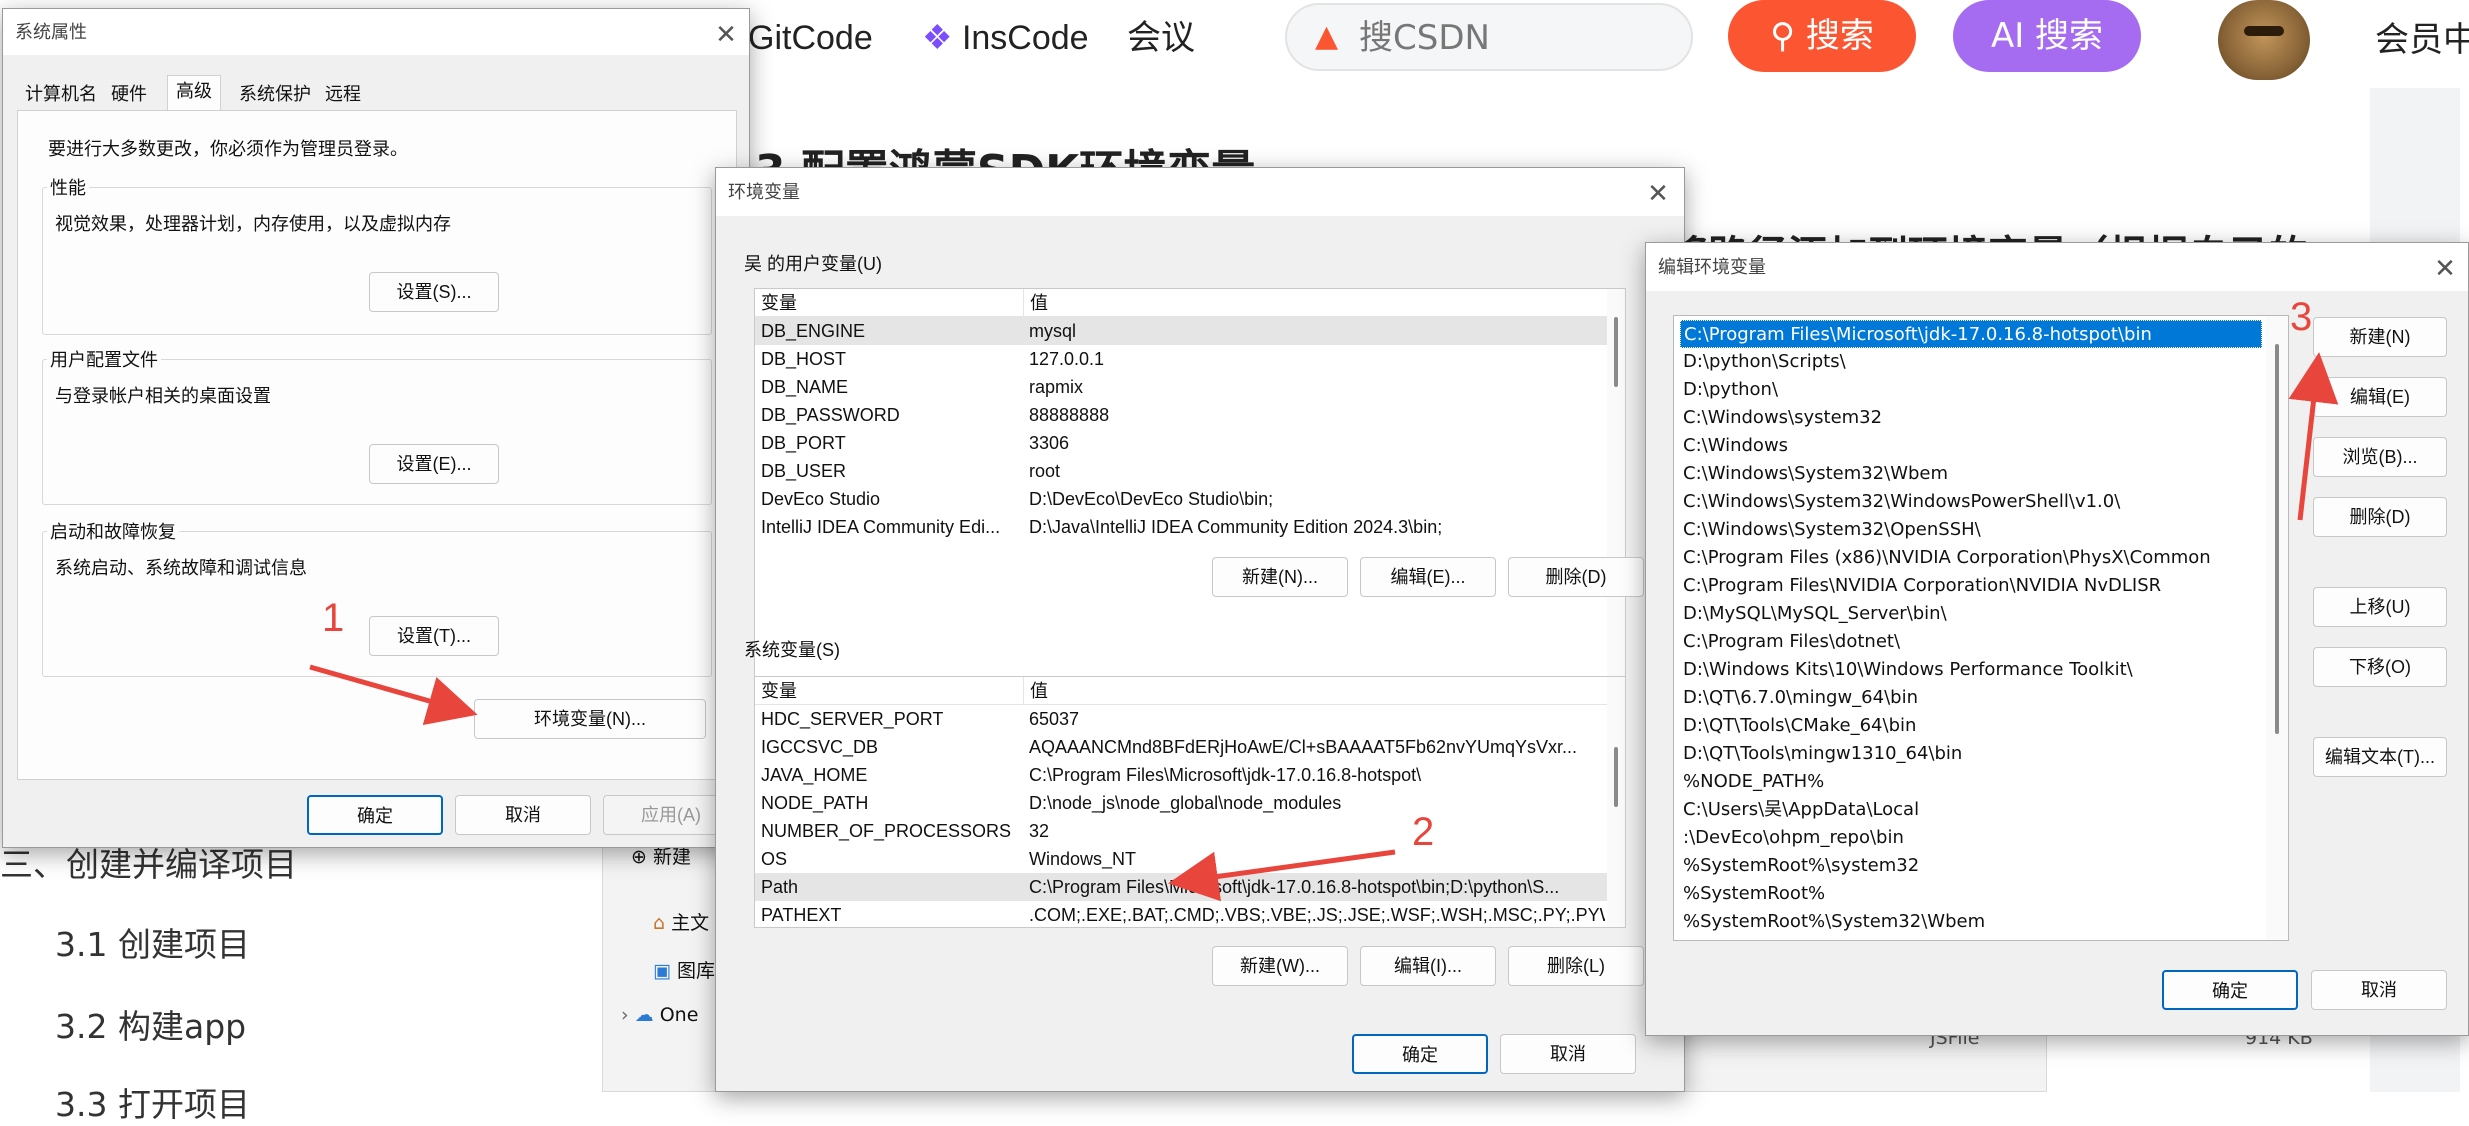 Image resolution: width=2469 pixels, height=1126 pixels. I want to click on list-item: %NODE_PATH%, so click(1971, 782).